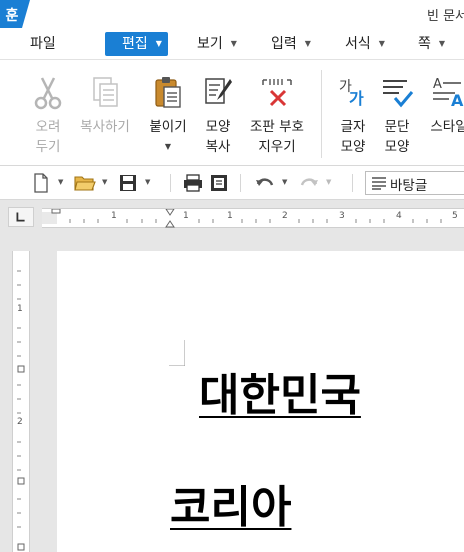 The width and height of the screenshot is (464, 552). I want to click on style-select: 바탕글, so click(414, 183).